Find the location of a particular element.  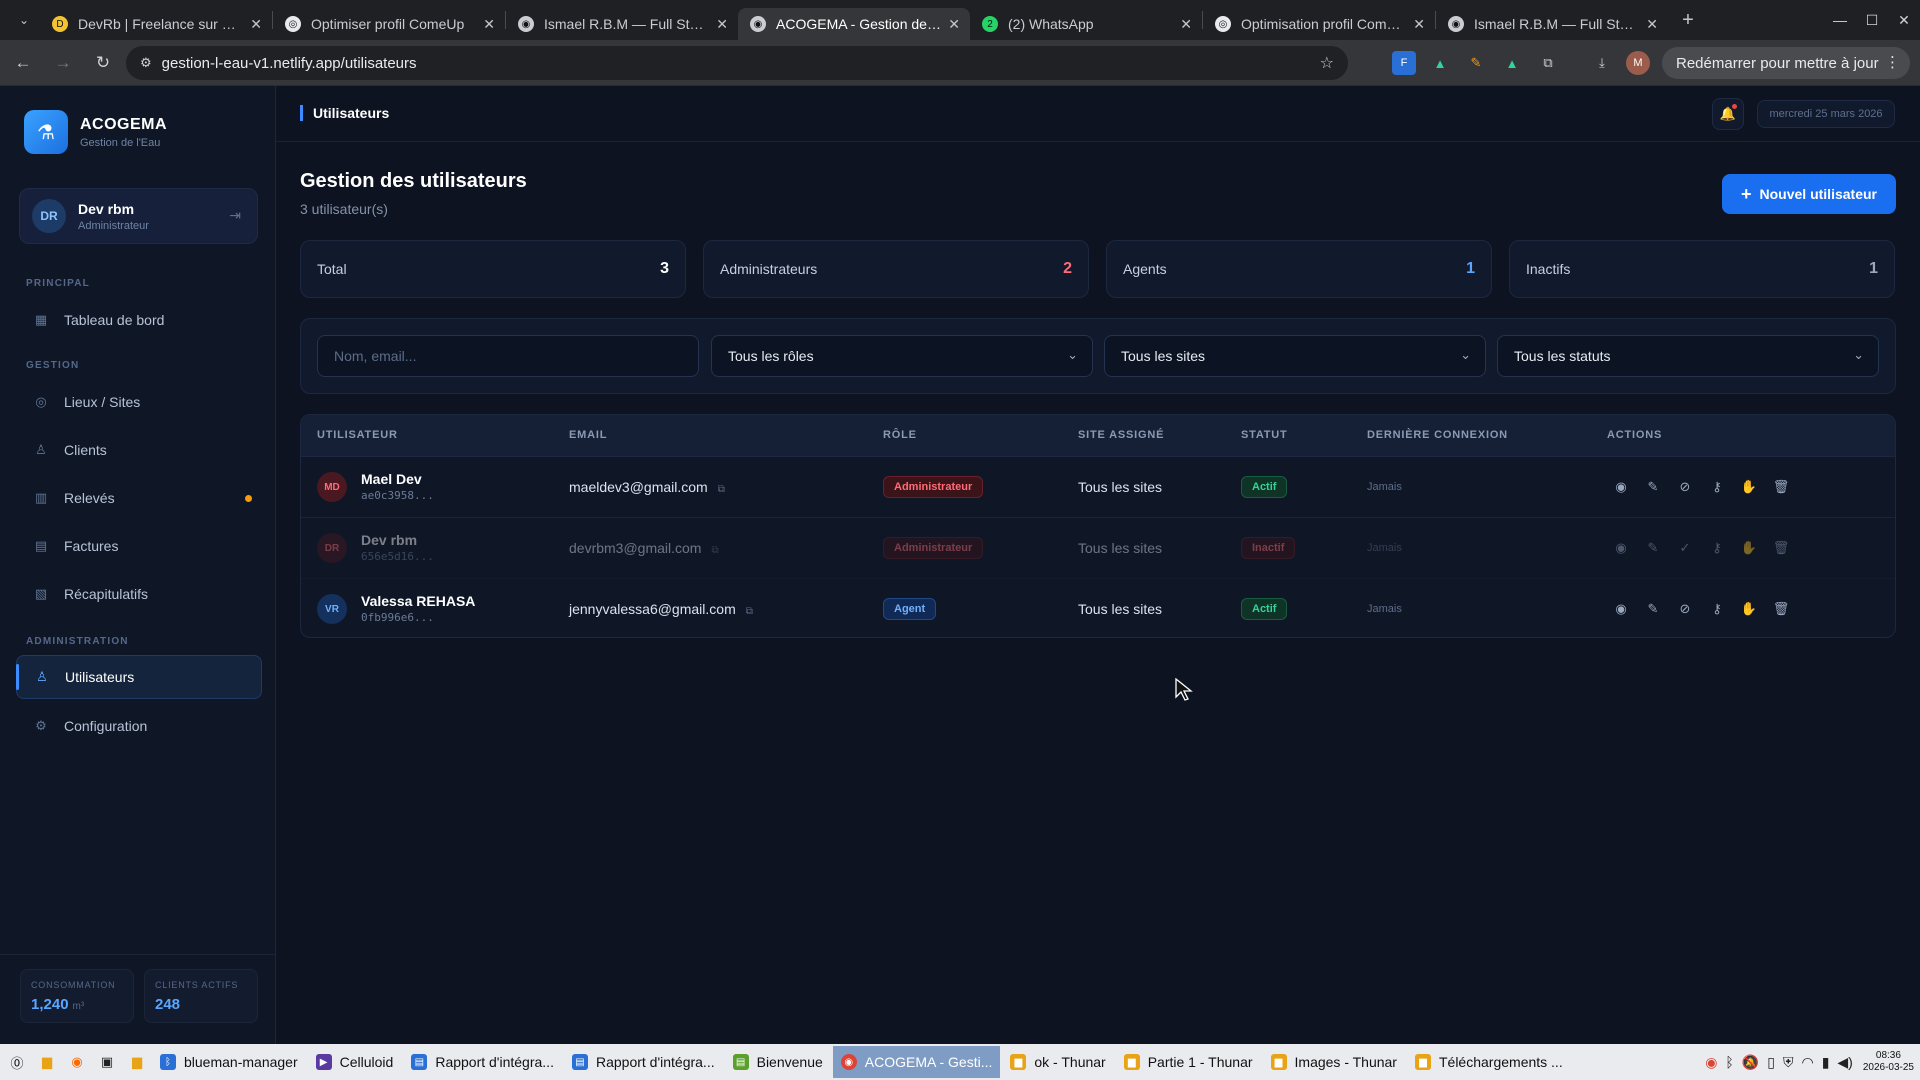

shield-icon: ⛨ is located at coordinates (1788, 1062).